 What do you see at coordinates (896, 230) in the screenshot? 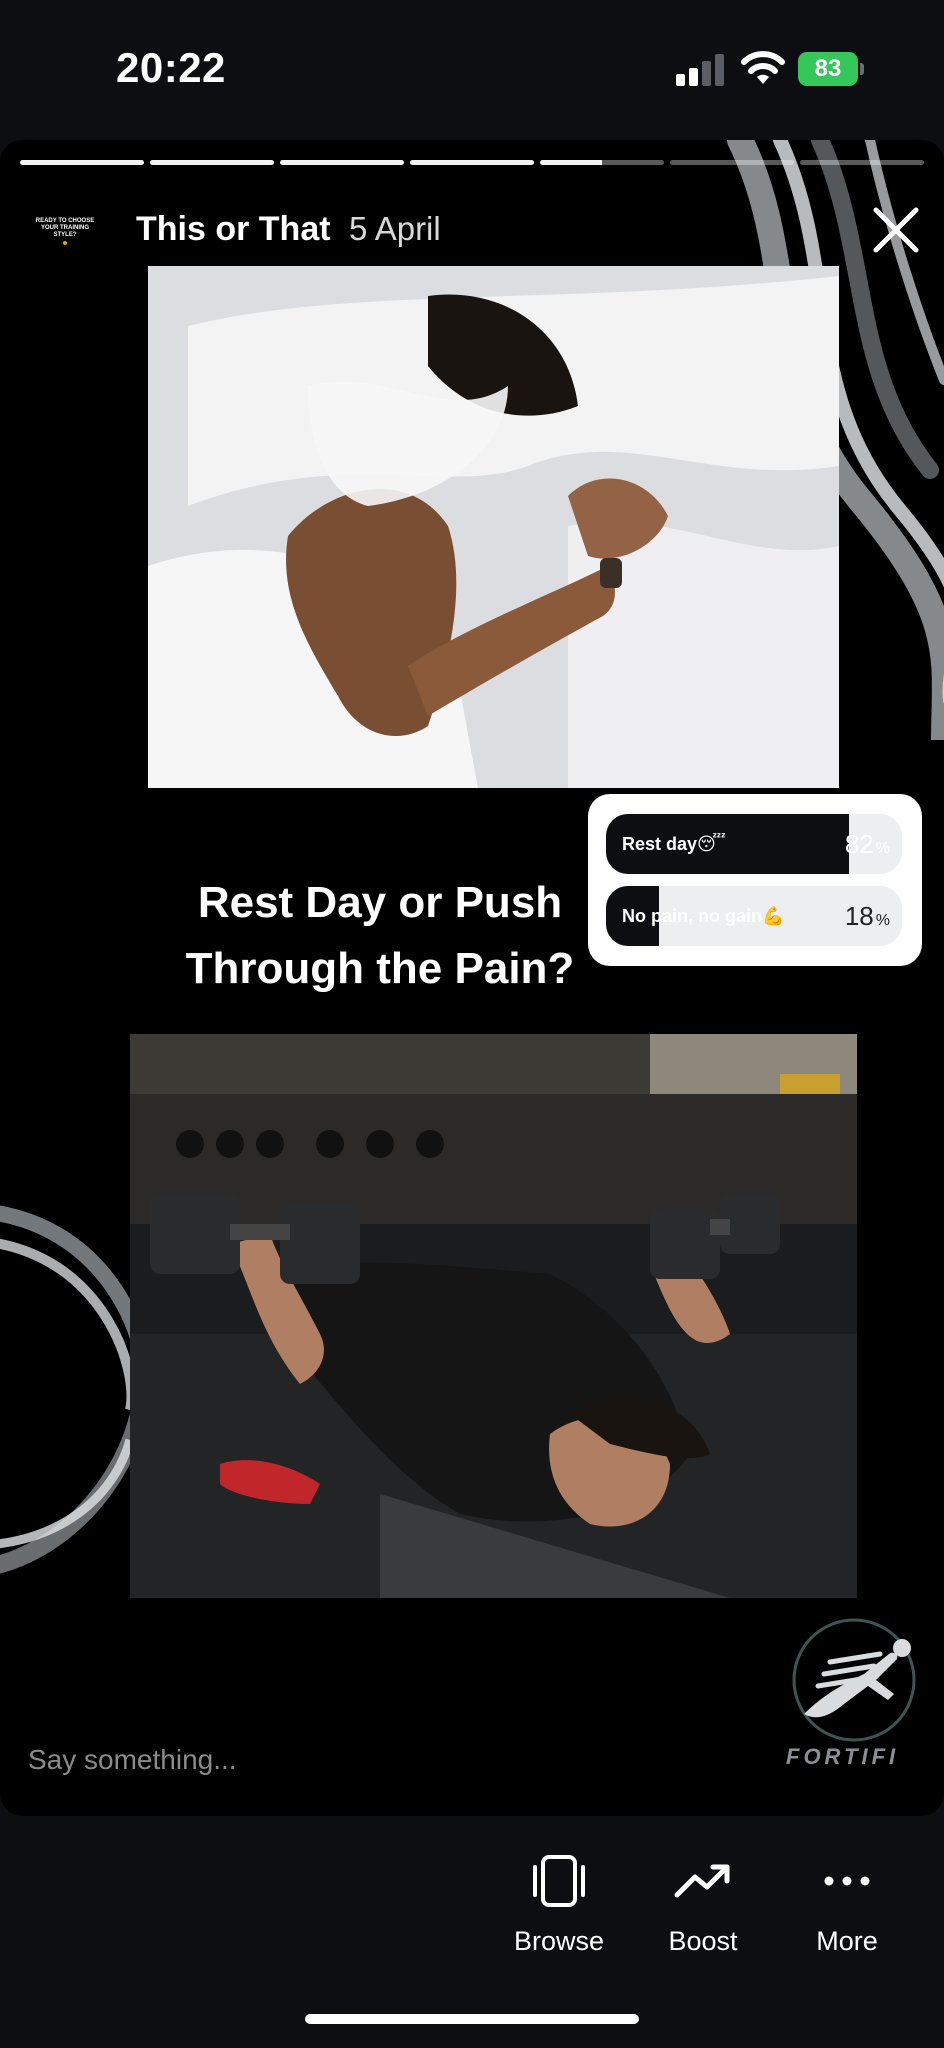
I see `close-icon` at bounding box center [896, 230].